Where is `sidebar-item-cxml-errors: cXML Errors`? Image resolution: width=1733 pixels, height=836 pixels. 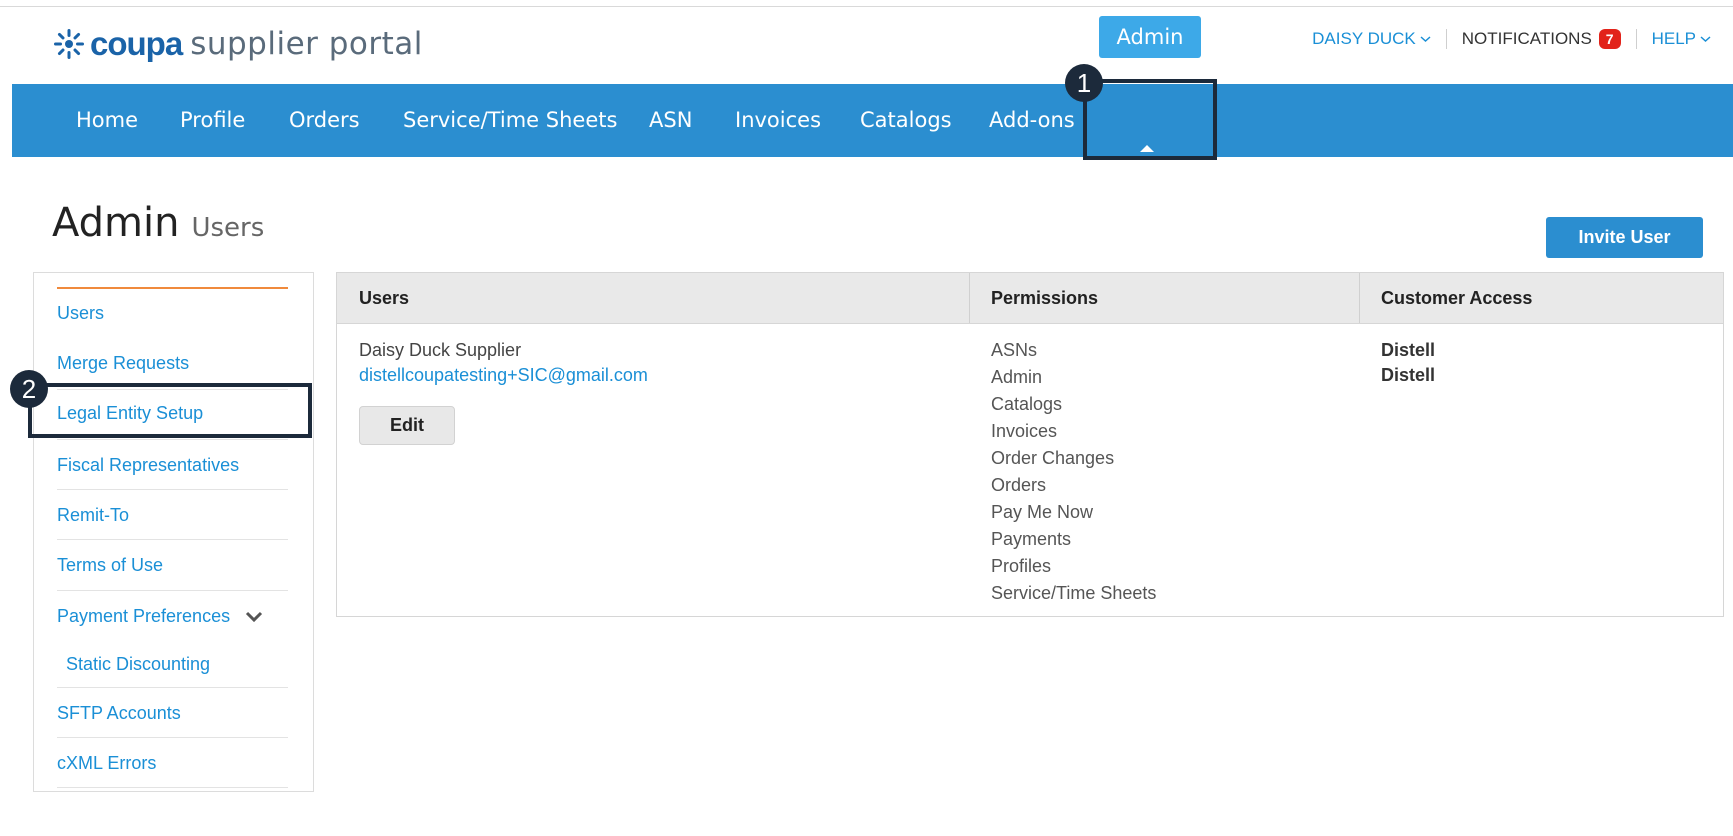 sidebar-item-cxml-errors: cXML Errors is located at coordinates (172, 763).